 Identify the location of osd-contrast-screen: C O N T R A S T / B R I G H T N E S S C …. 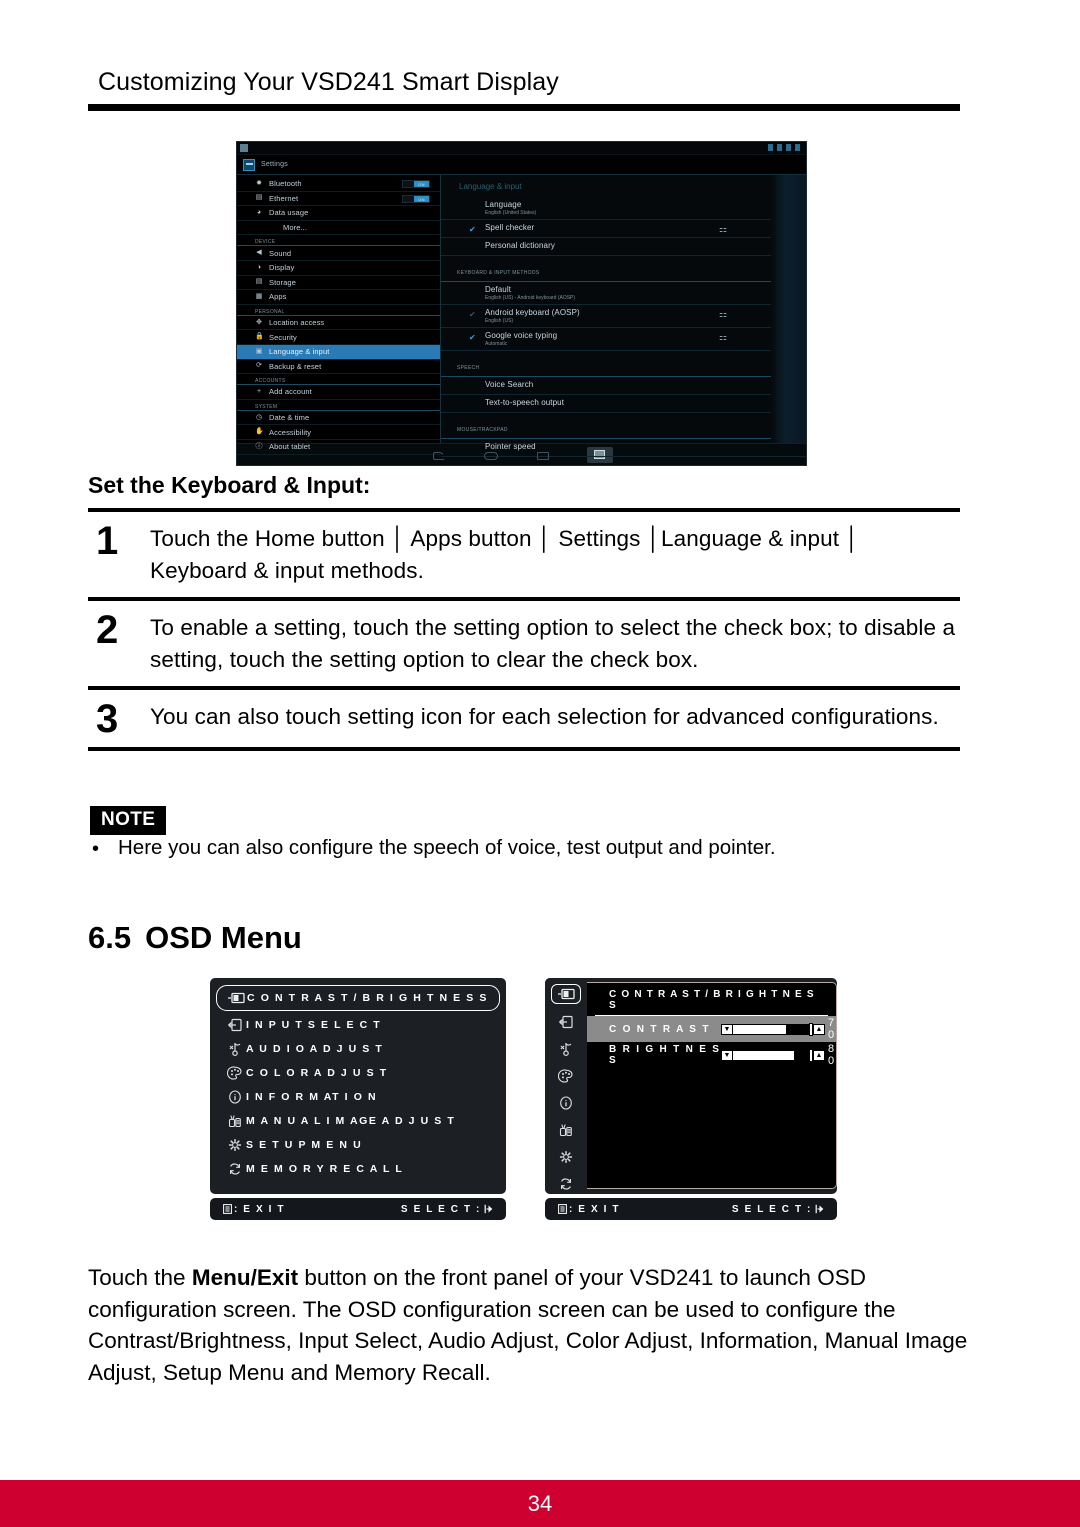
(691, 1086).